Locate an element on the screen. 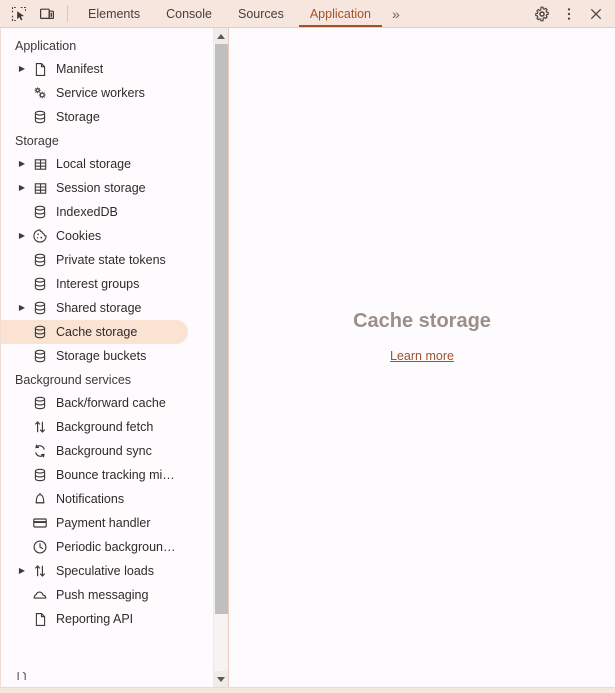 This screenshot has width=615, height=693. sidebar-item-shared-storage: ▶ Shared storage is located at coordinates (94, 308).